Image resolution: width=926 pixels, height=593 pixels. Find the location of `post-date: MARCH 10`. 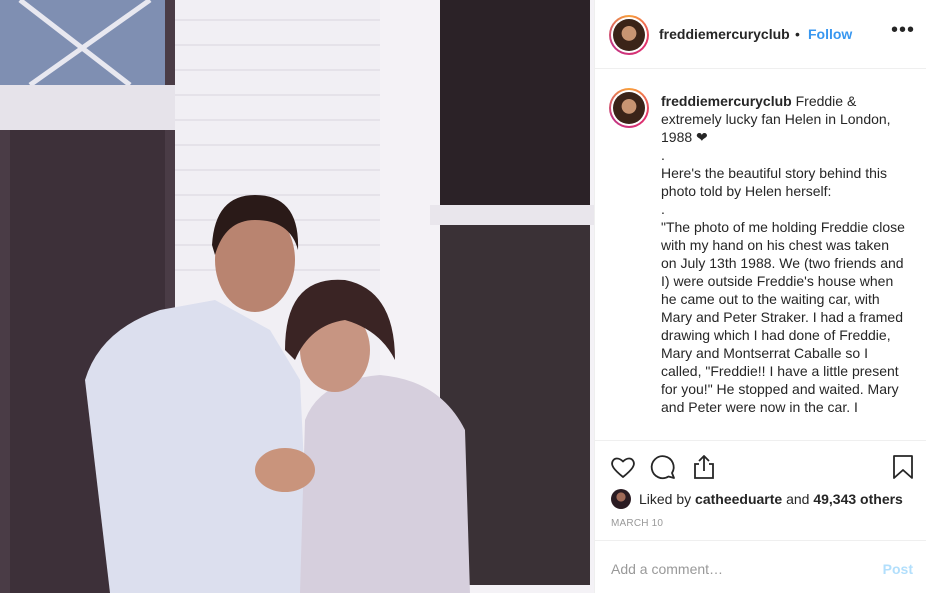

post-date: MARCH 10 is located at coordinates (637, 523).